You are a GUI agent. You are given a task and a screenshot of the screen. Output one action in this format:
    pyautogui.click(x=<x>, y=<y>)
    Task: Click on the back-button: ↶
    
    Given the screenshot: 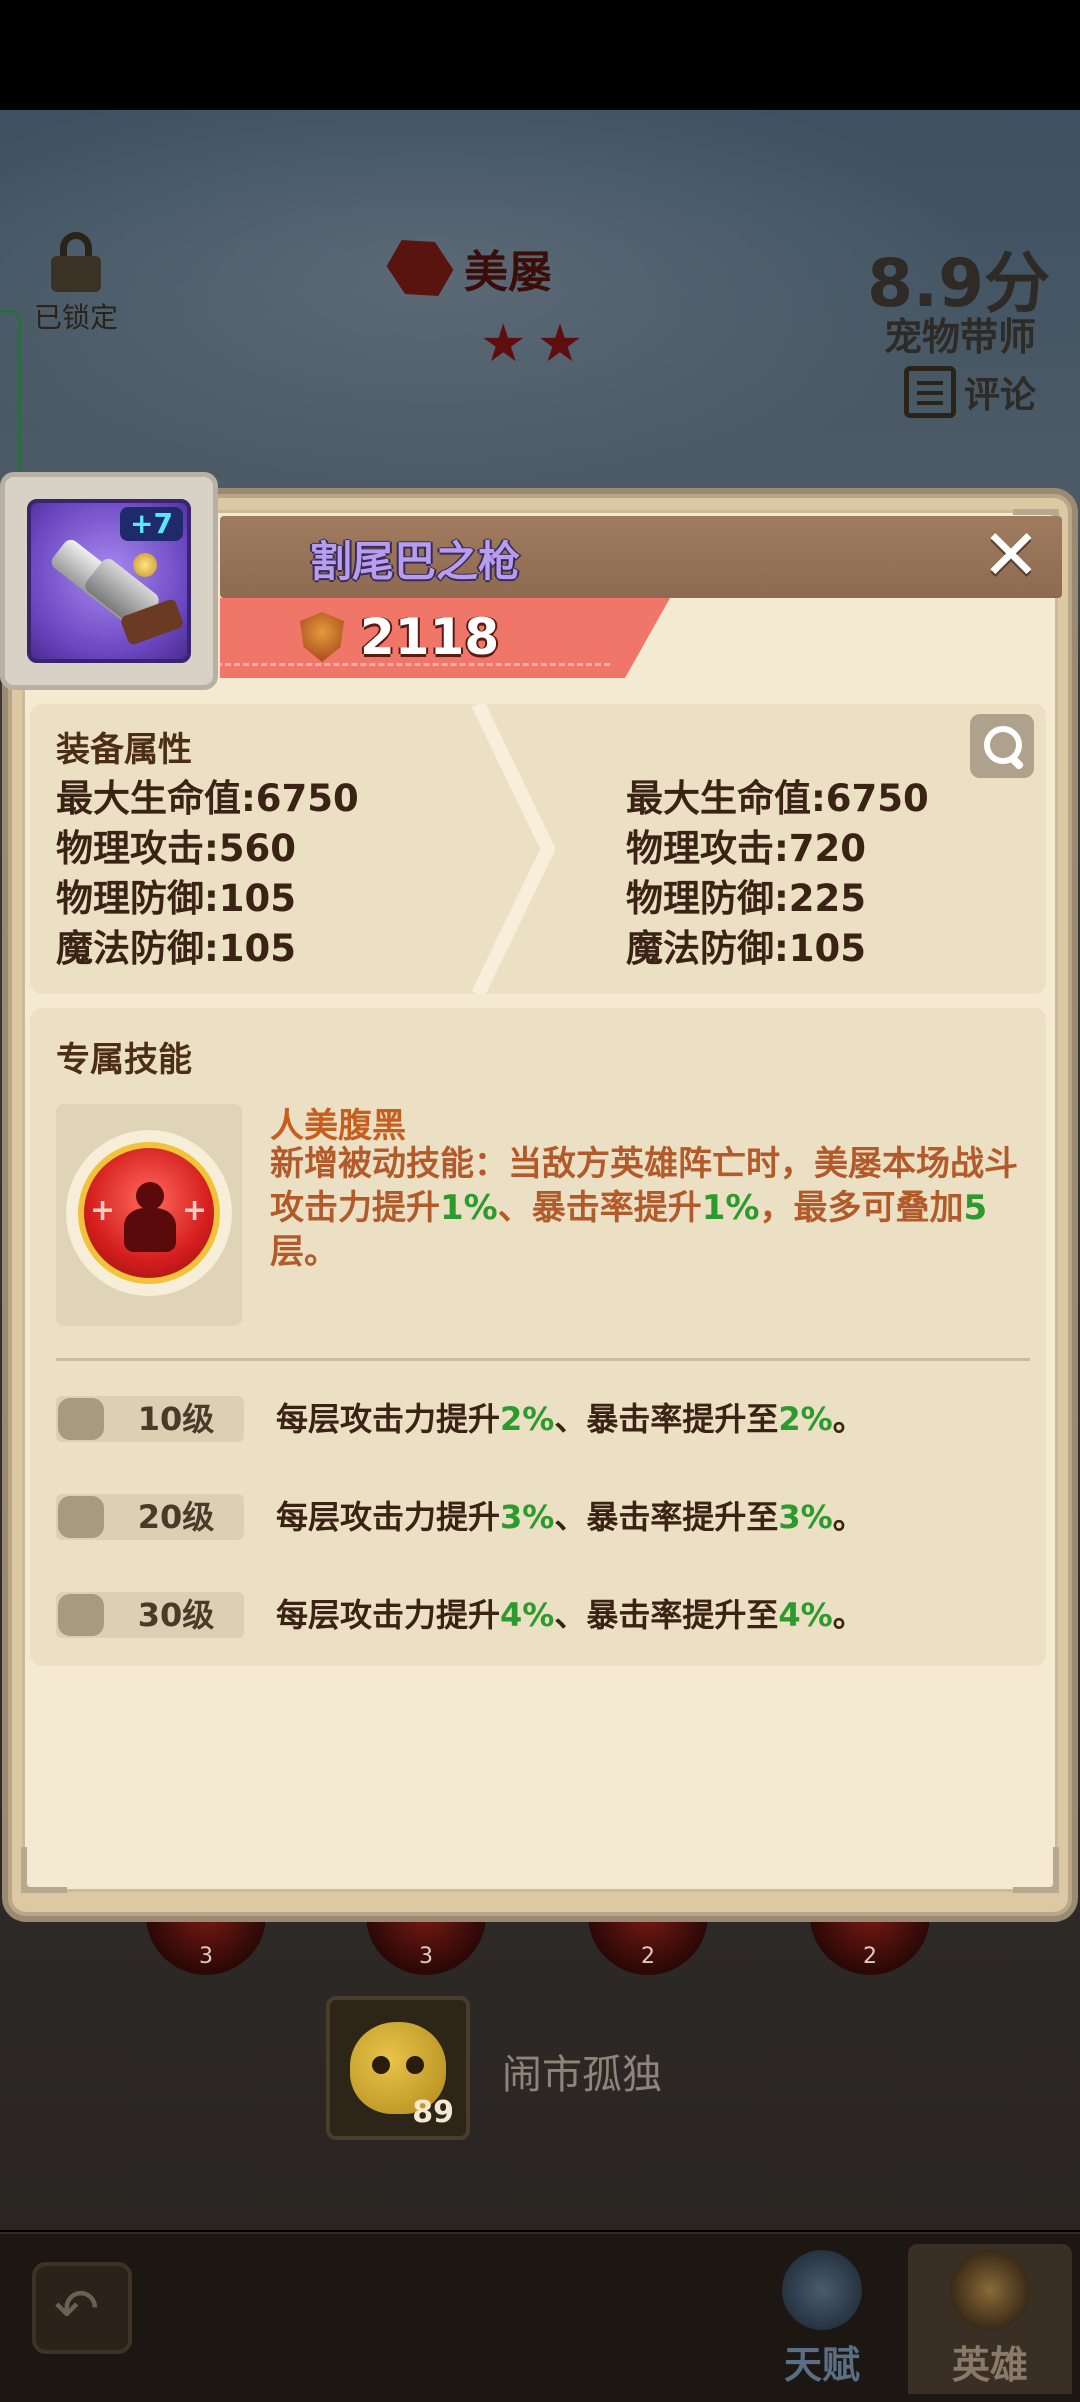 What is the action you would take?
    pyautogui.click(x=82, y=2308)
    